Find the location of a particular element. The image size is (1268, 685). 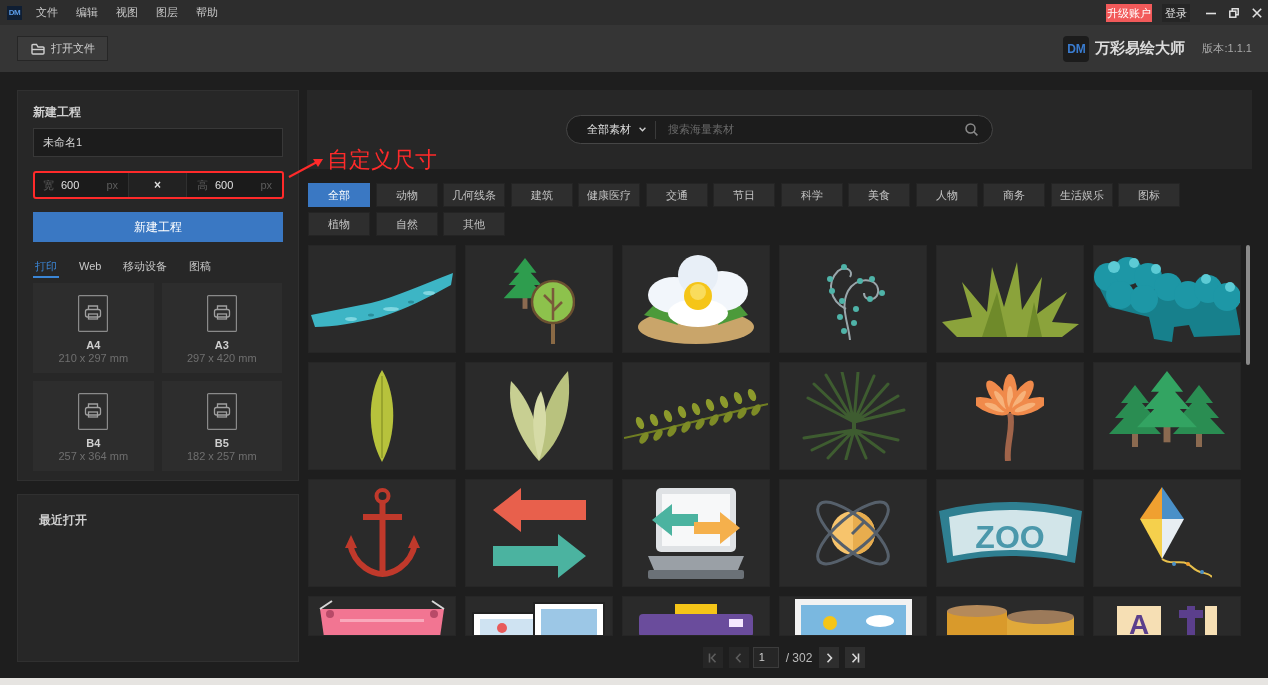

panel-title: 最近打开 is located at coordinates (63, 520).